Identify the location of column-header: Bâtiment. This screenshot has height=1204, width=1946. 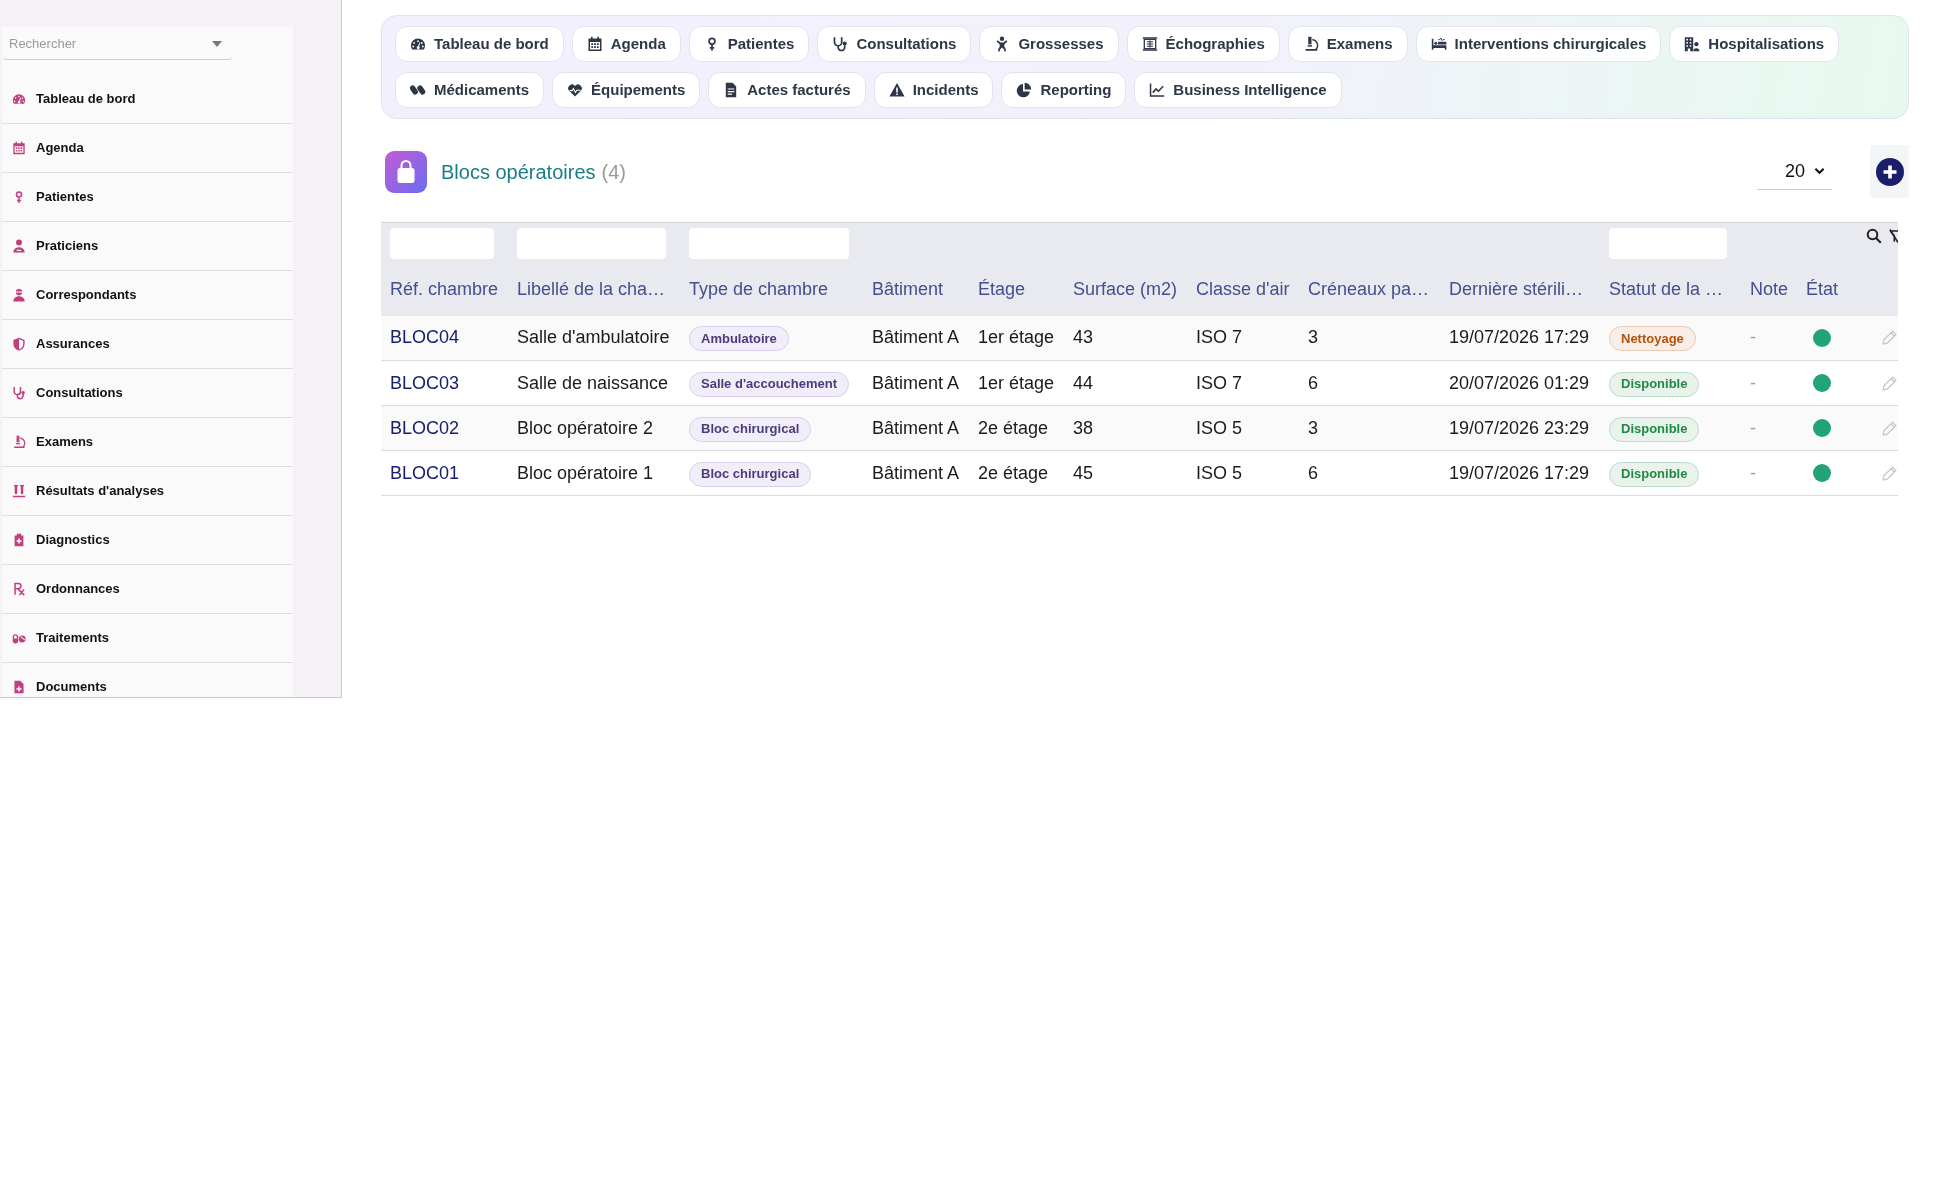
(916, 289).